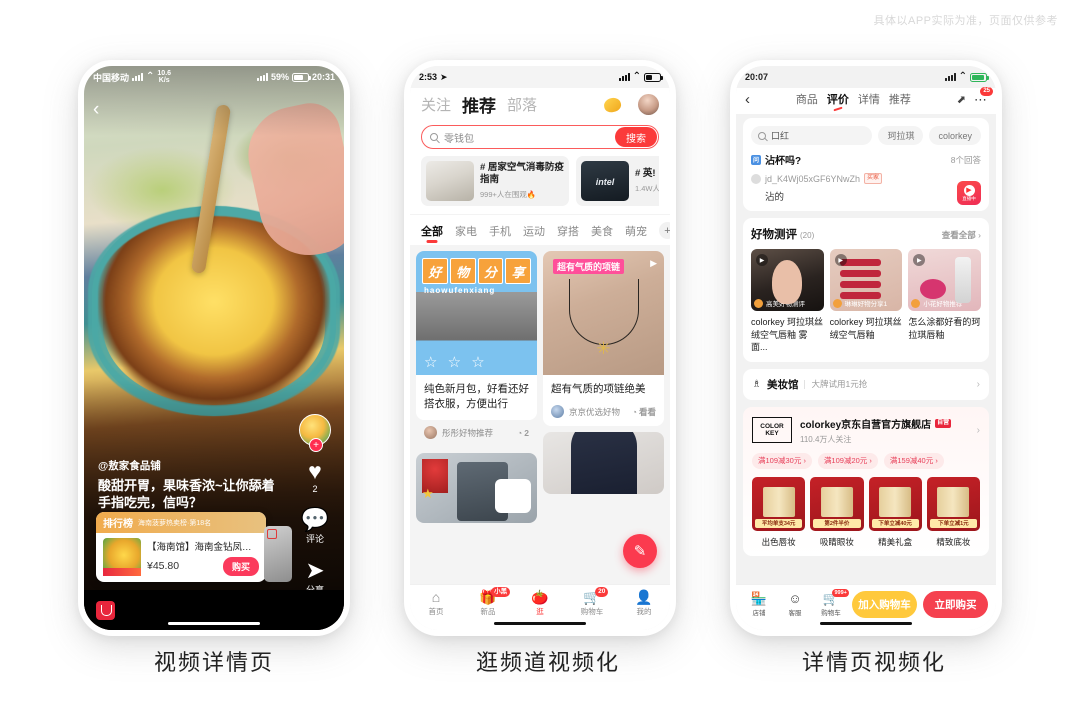 This screenshot has width=1080, height=720. I want to click on tab-buluo: 部落, so click(522, 104).